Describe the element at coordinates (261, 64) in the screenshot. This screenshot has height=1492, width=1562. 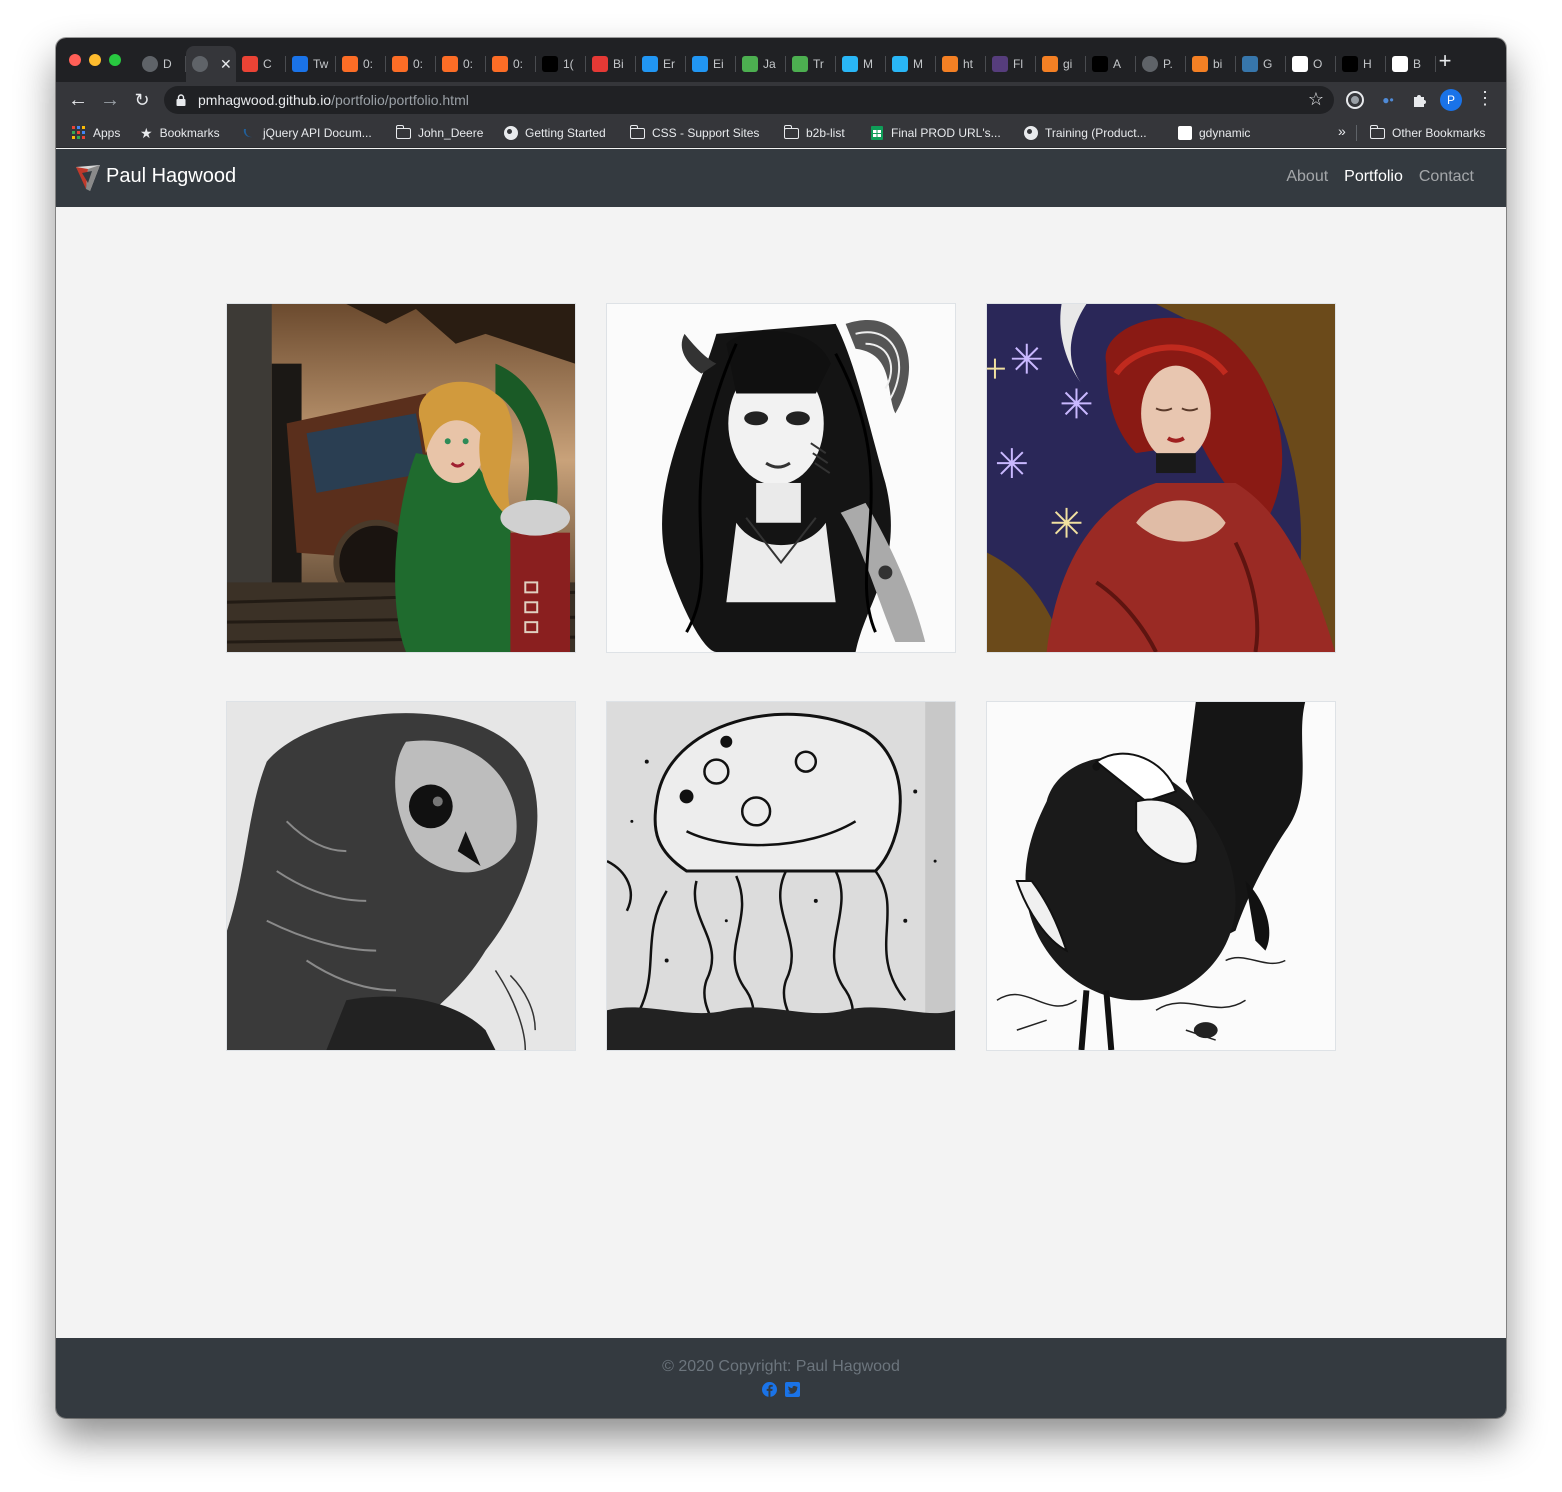
I see `browser-tab: C` at that location.